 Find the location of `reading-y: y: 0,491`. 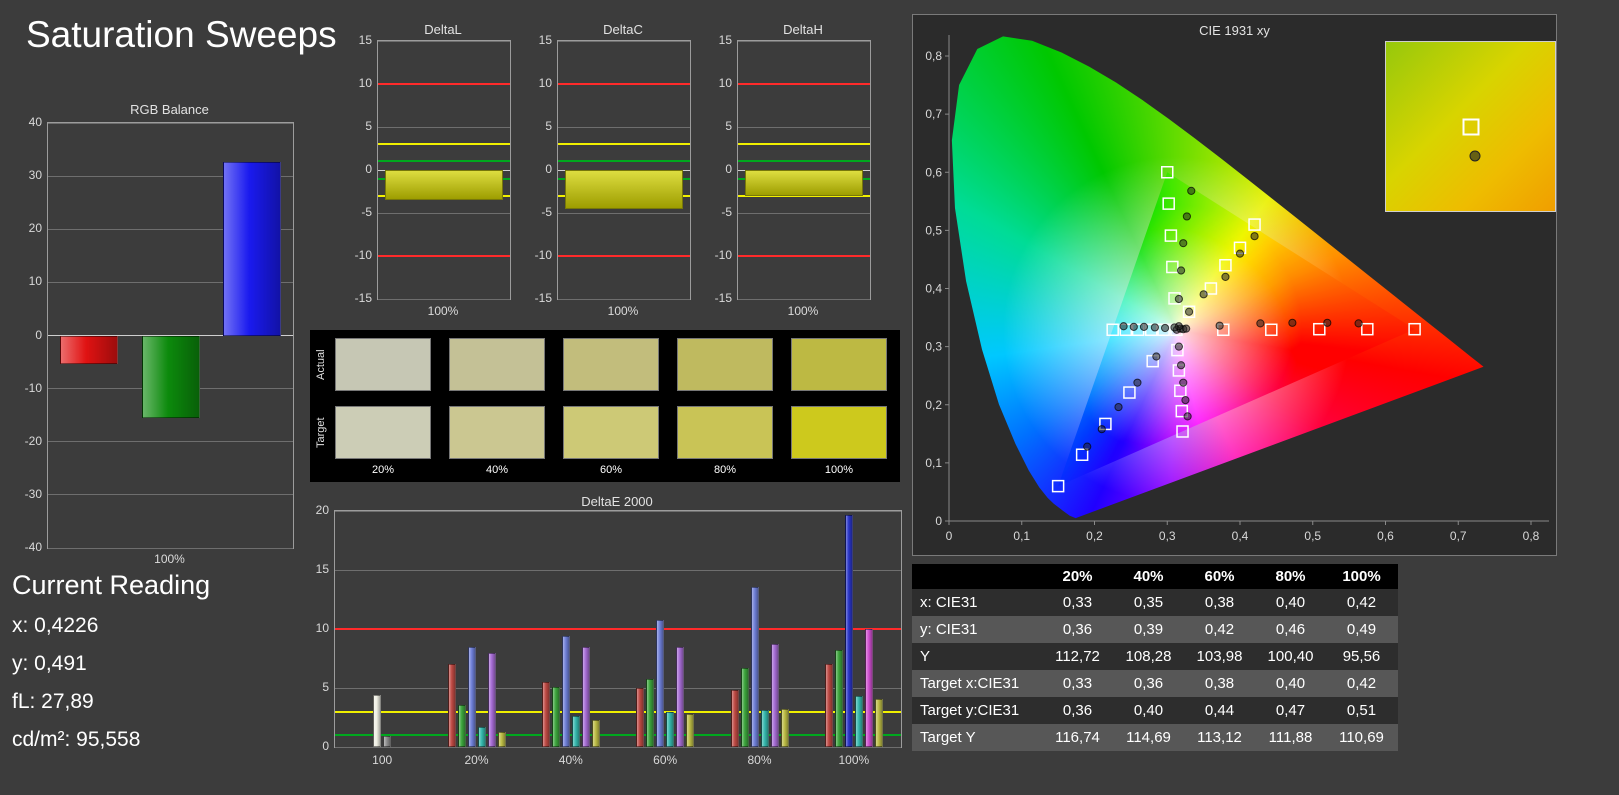

reading-y: y: 0,491 is located at coordinates (49, 663).